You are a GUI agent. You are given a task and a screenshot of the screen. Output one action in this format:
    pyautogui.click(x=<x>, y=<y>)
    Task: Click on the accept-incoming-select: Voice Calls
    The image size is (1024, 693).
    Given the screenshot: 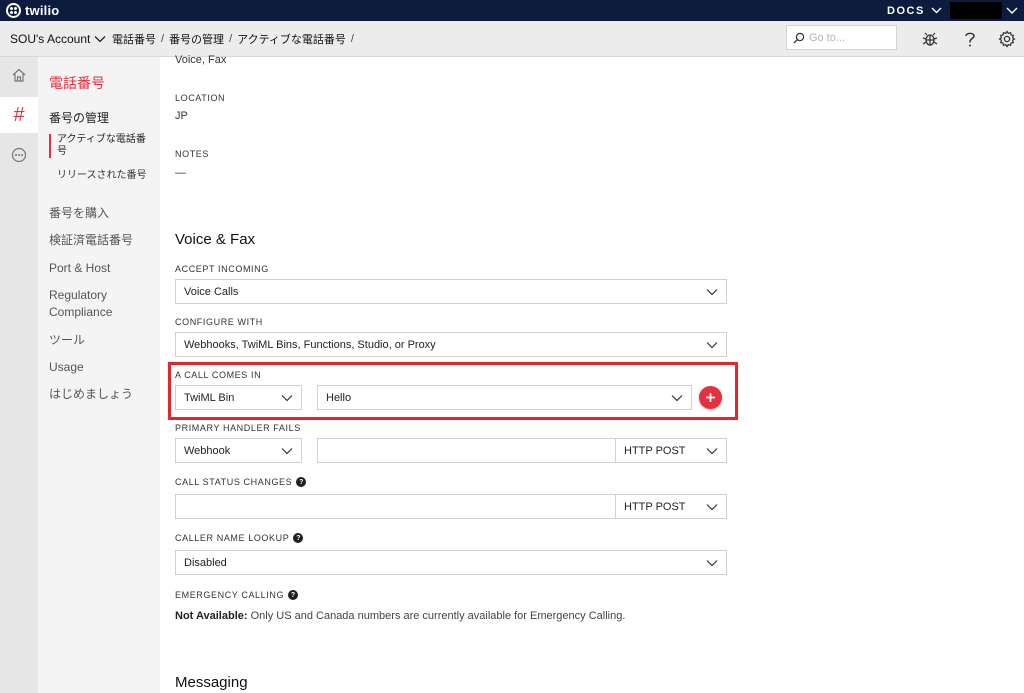 What is the action you would take?
    pyautogui.click(x=451, y=291)
    